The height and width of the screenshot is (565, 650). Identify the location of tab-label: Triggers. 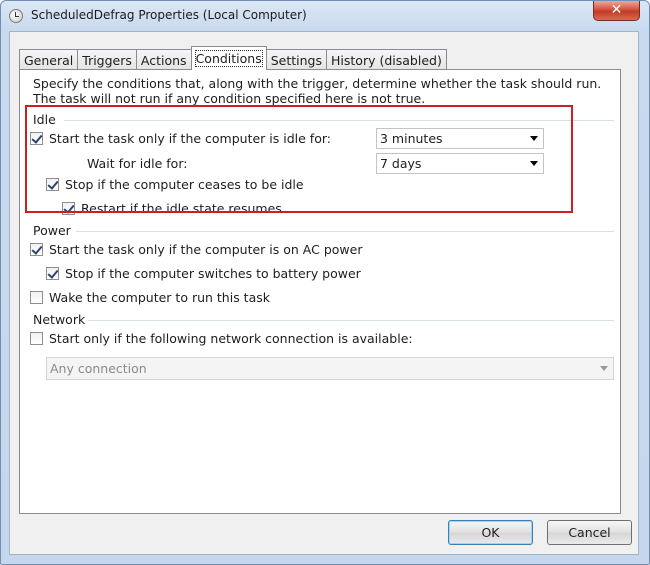
(107, 60).